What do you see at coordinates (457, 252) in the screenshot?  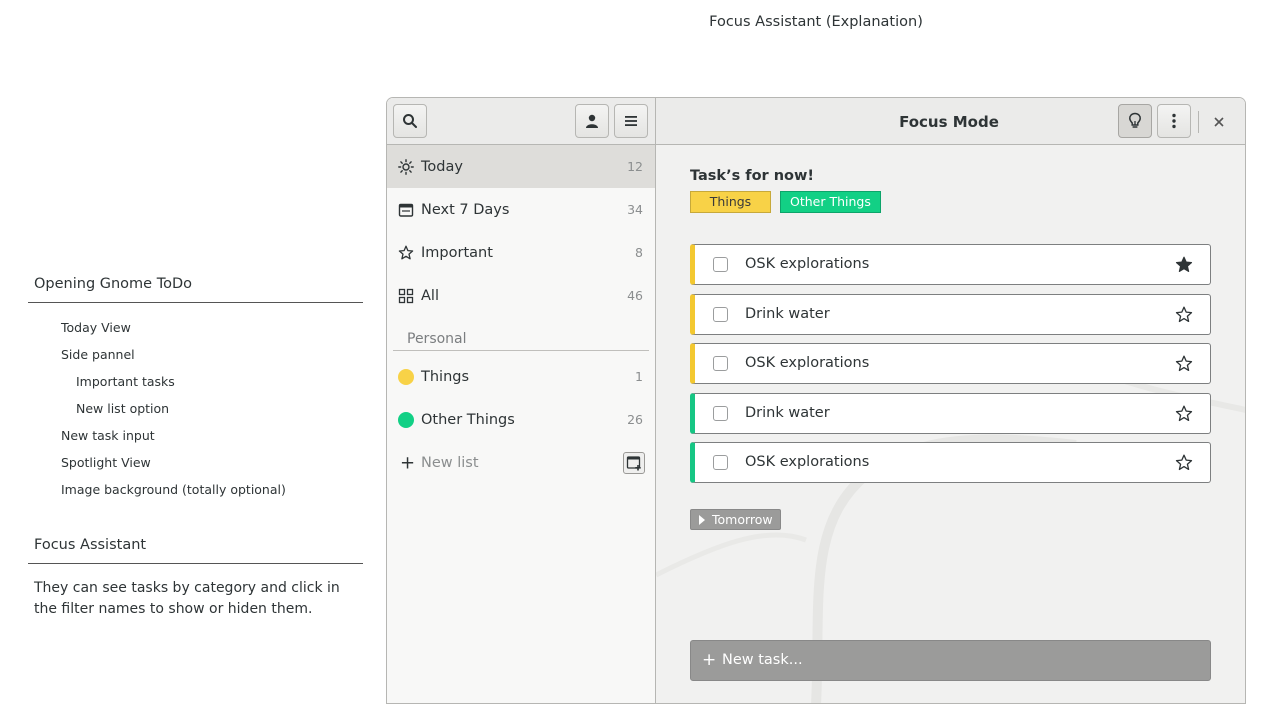 I see `sidebar-item-label: Important` at bounding box center [457, 252].